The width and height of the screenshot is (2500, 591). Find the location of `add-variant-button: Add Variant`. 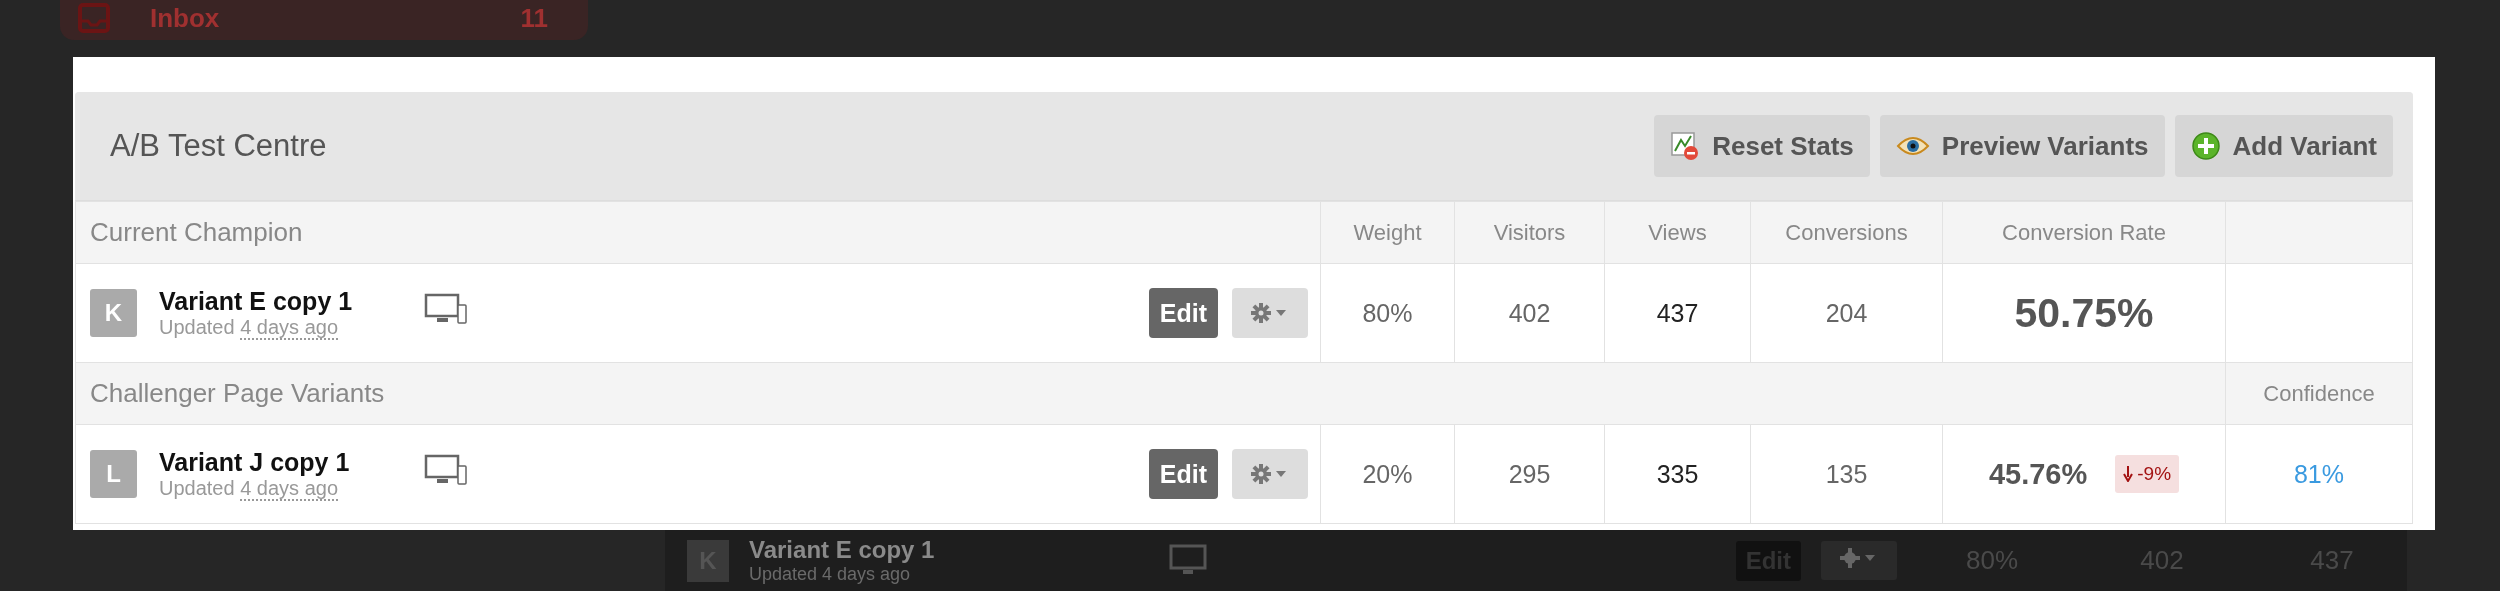

add-variant-button: Add Variant is located at coordinates (2283, 146).